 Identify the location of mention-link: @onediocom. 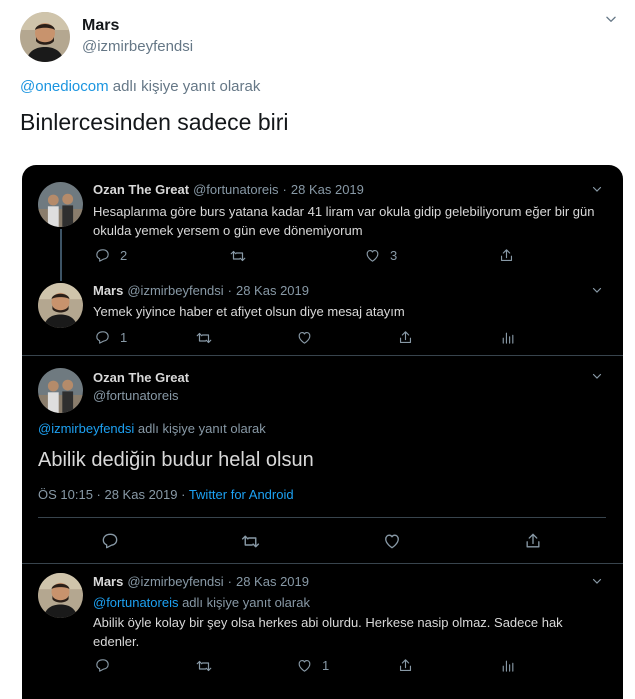
(64, 86).